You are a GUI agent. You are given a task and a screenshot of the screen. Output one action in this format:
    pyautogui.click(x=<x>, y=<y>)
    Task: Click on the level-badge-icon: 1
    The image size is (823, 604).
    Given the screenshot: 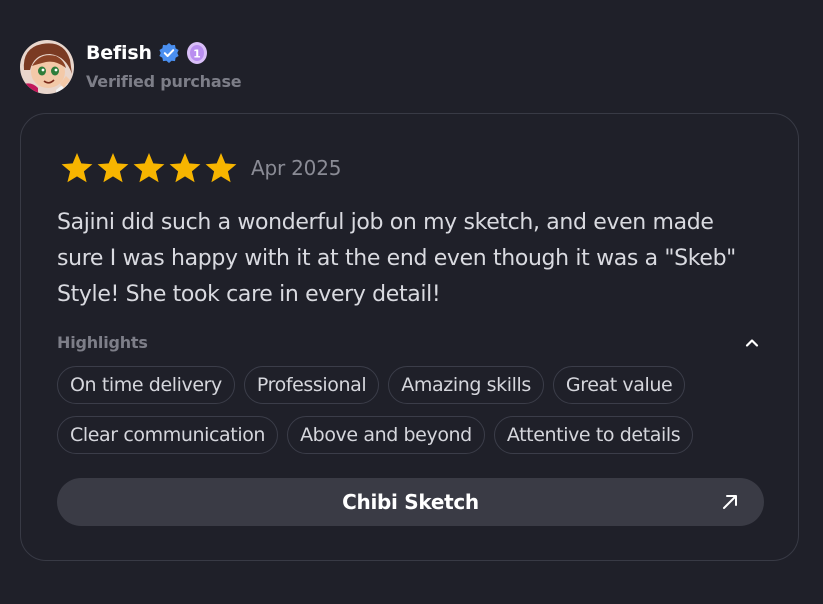 What is the action you would take?
    pyautogui.click(x=197, y=53)
    